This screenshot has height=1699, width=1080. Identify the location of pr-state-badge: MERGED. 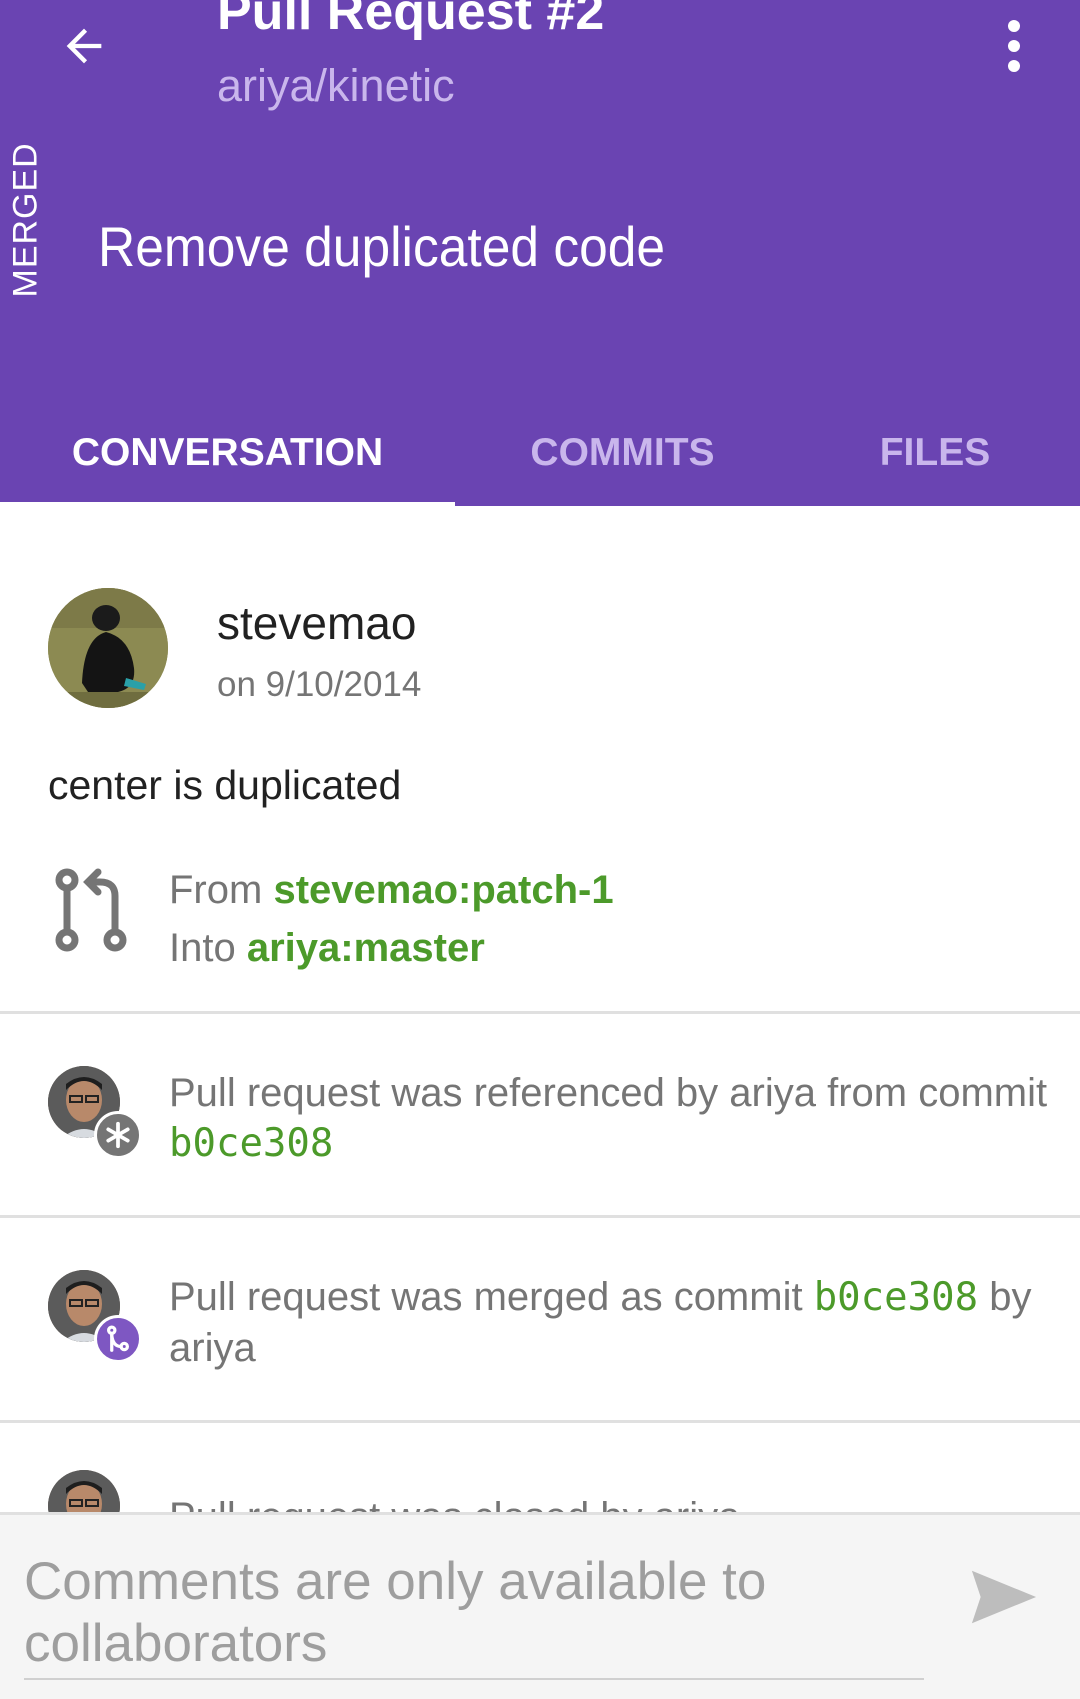
(25, 220).